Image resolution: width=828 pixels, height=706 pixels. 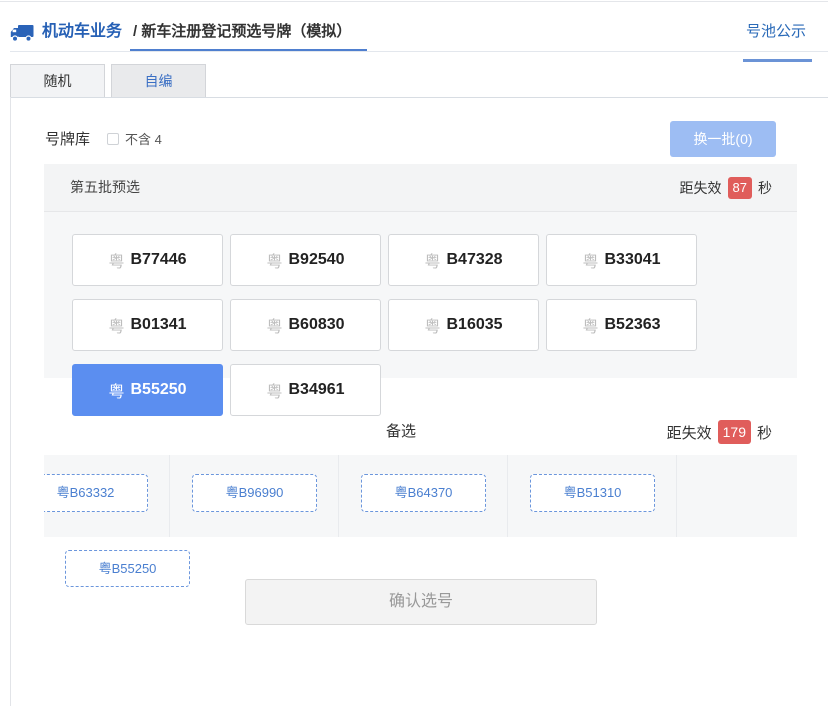 I want to click on alternates-strip: 粤B63332 粤B96990 粤B64370 粤B51310, so click(x=420, y=496).